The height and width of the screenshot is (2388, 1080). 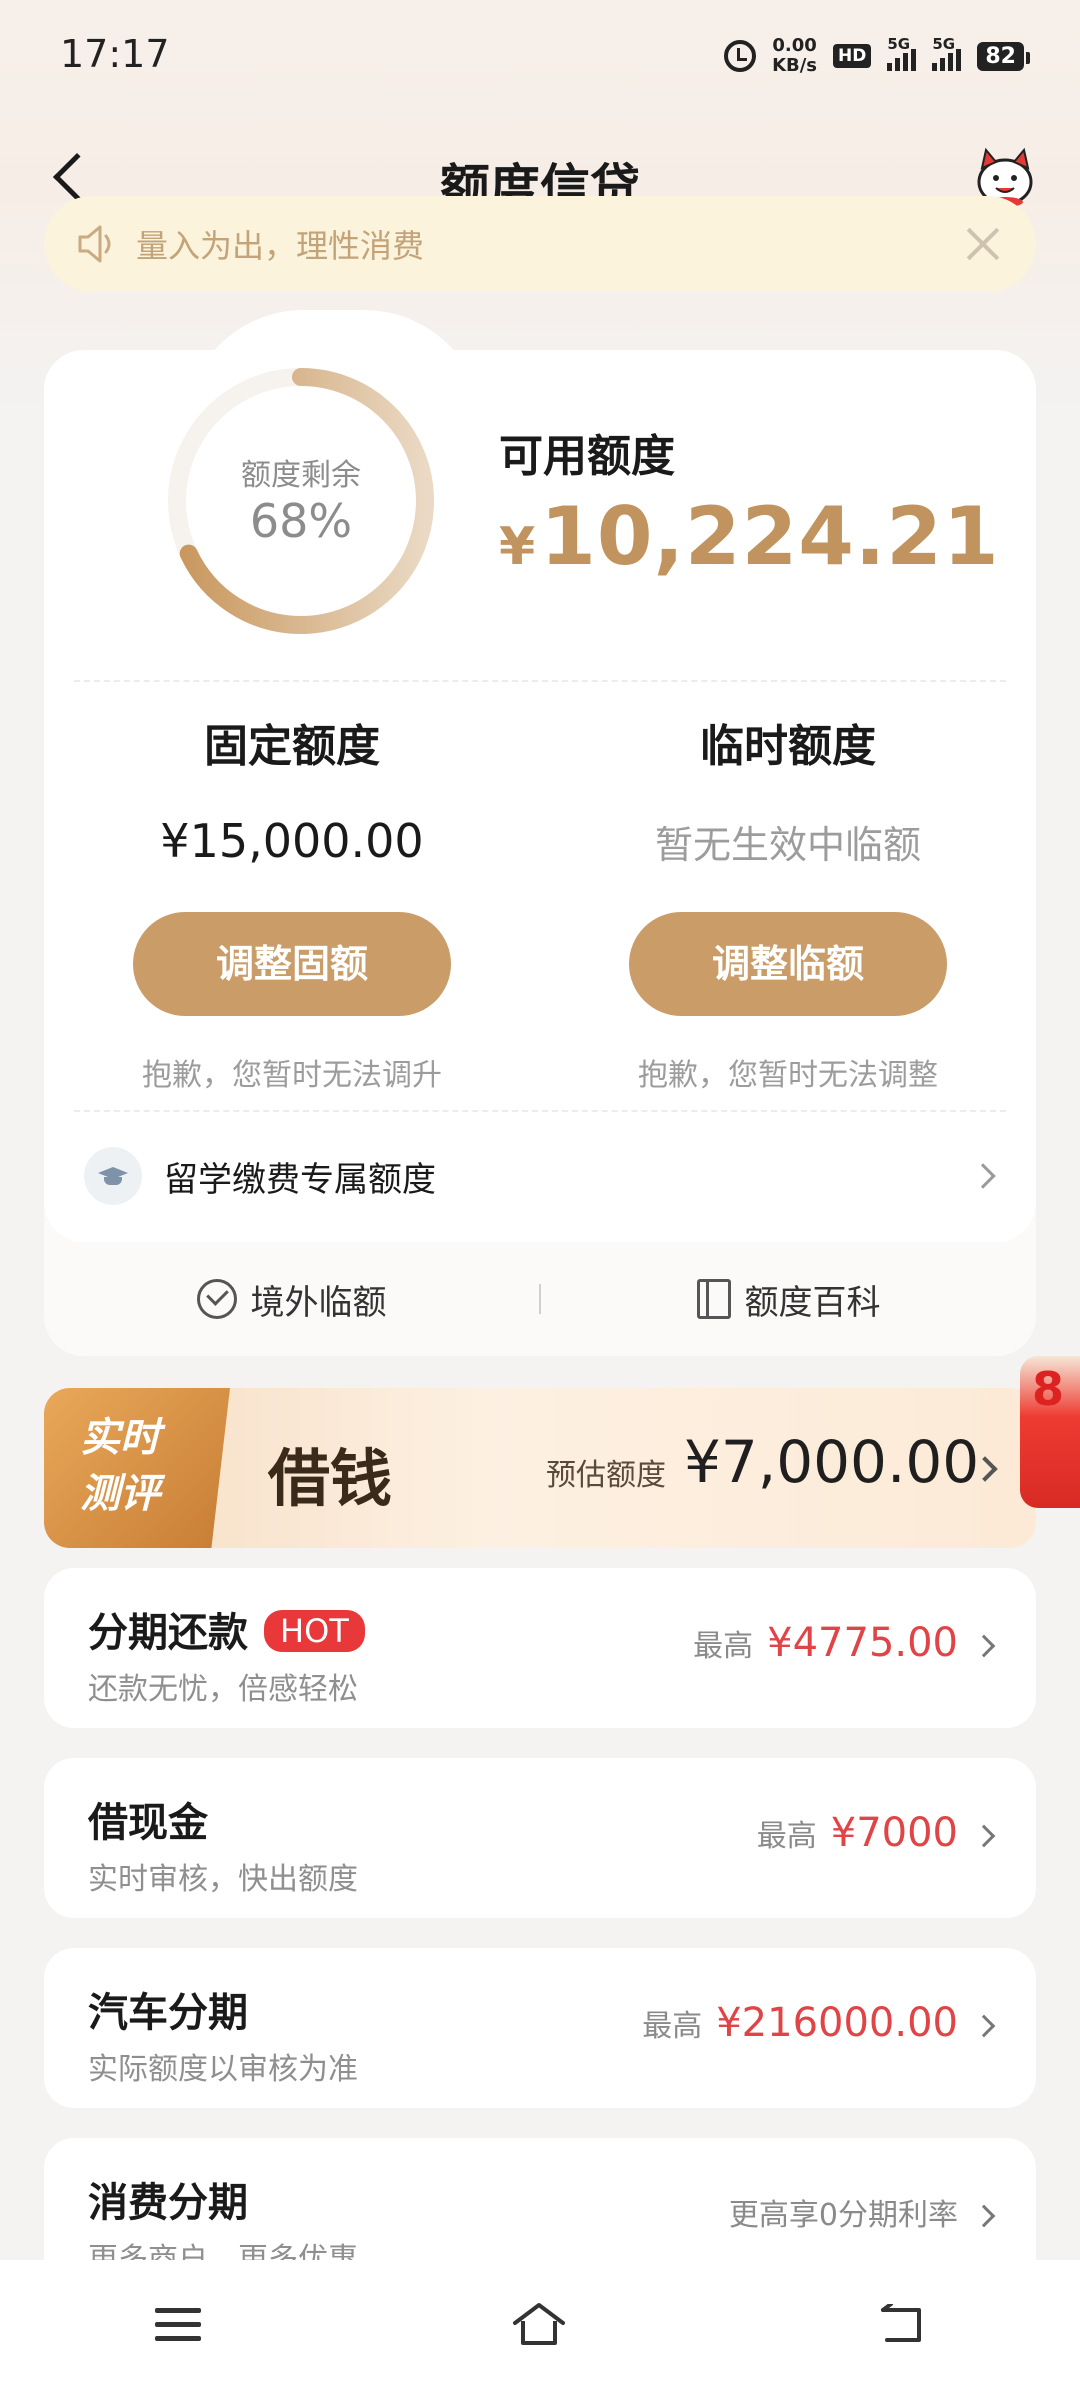 What do you see at coordinates (877, 55) in the screenshot?
I see `status-icons: 0.00 KB/s HD 5G 5G 82` at bounding box center [877, 55].